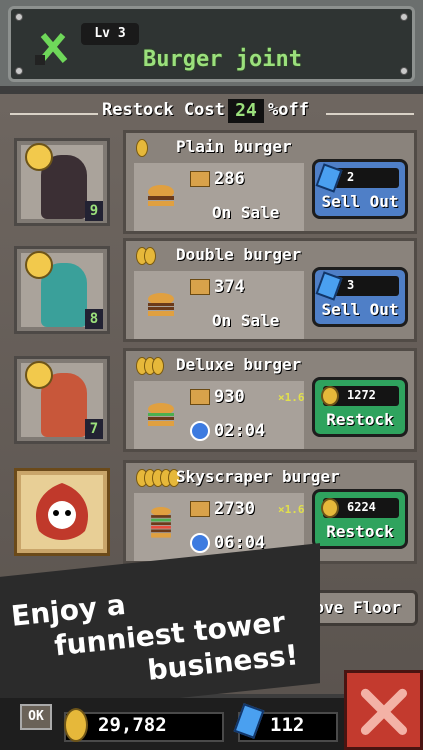 The height and width of the screenshot is (750, 423). I want to click on gem-value: 112, so click(287, 725).